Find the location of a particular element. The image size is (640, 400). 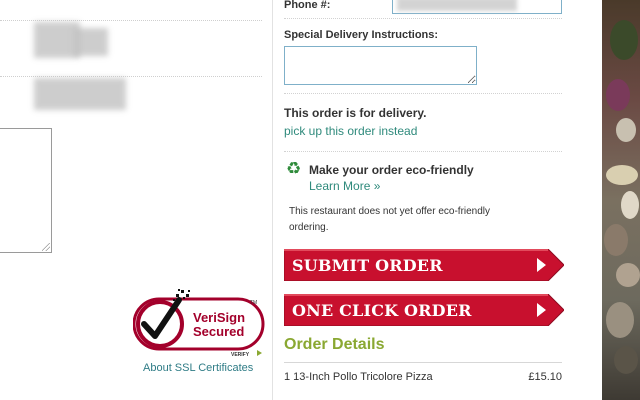

column-divider is located at coordinates (272, 200).